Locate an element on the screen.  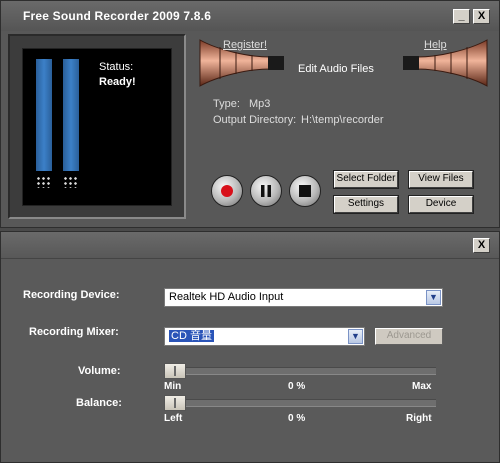
type-label: Type: is located at coordinates (226, 104).